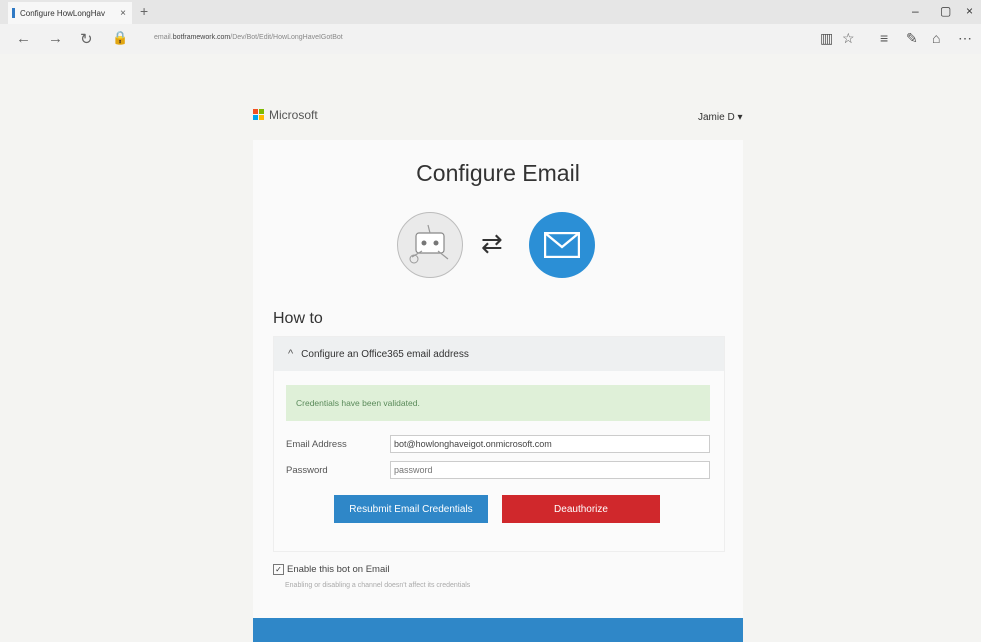 The width and height of the screenshot is (981, 642). I want to click on tab-title: Configure HowLongHav, so click(62, 13).